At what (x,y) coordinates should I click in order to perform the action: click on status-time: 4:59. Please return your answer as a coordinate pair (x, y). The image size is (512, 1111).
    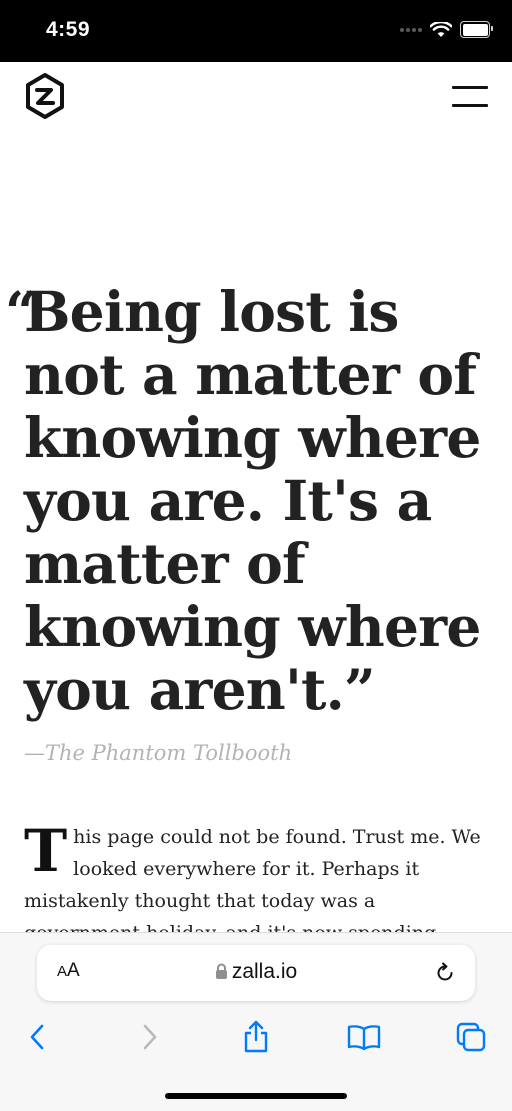
    Looking at the image, I should click on (68, 29).